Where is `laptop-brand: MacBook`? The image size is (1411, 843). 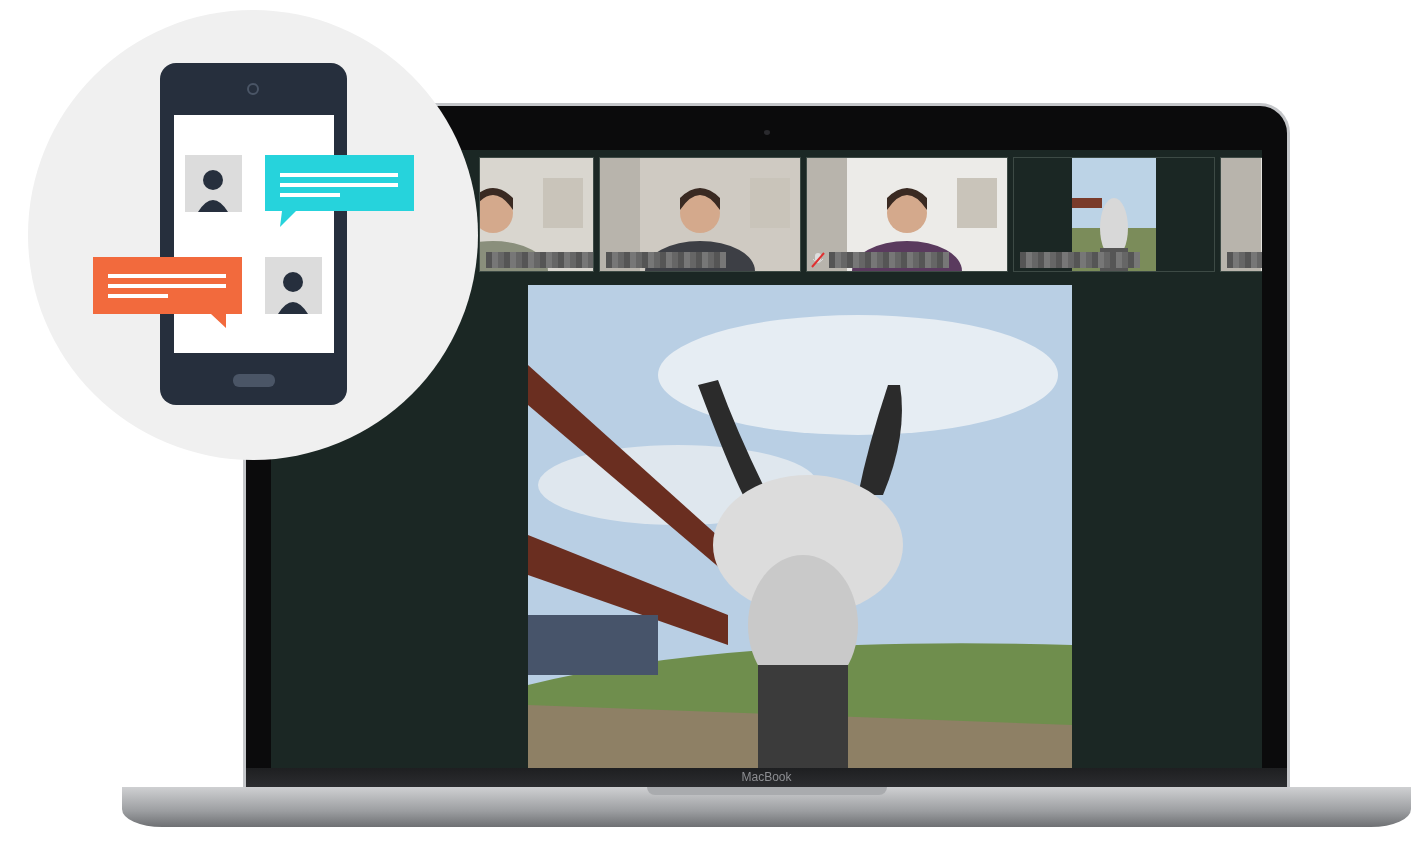 laptop-brand: MacBook is located at coordinates (766, 777).